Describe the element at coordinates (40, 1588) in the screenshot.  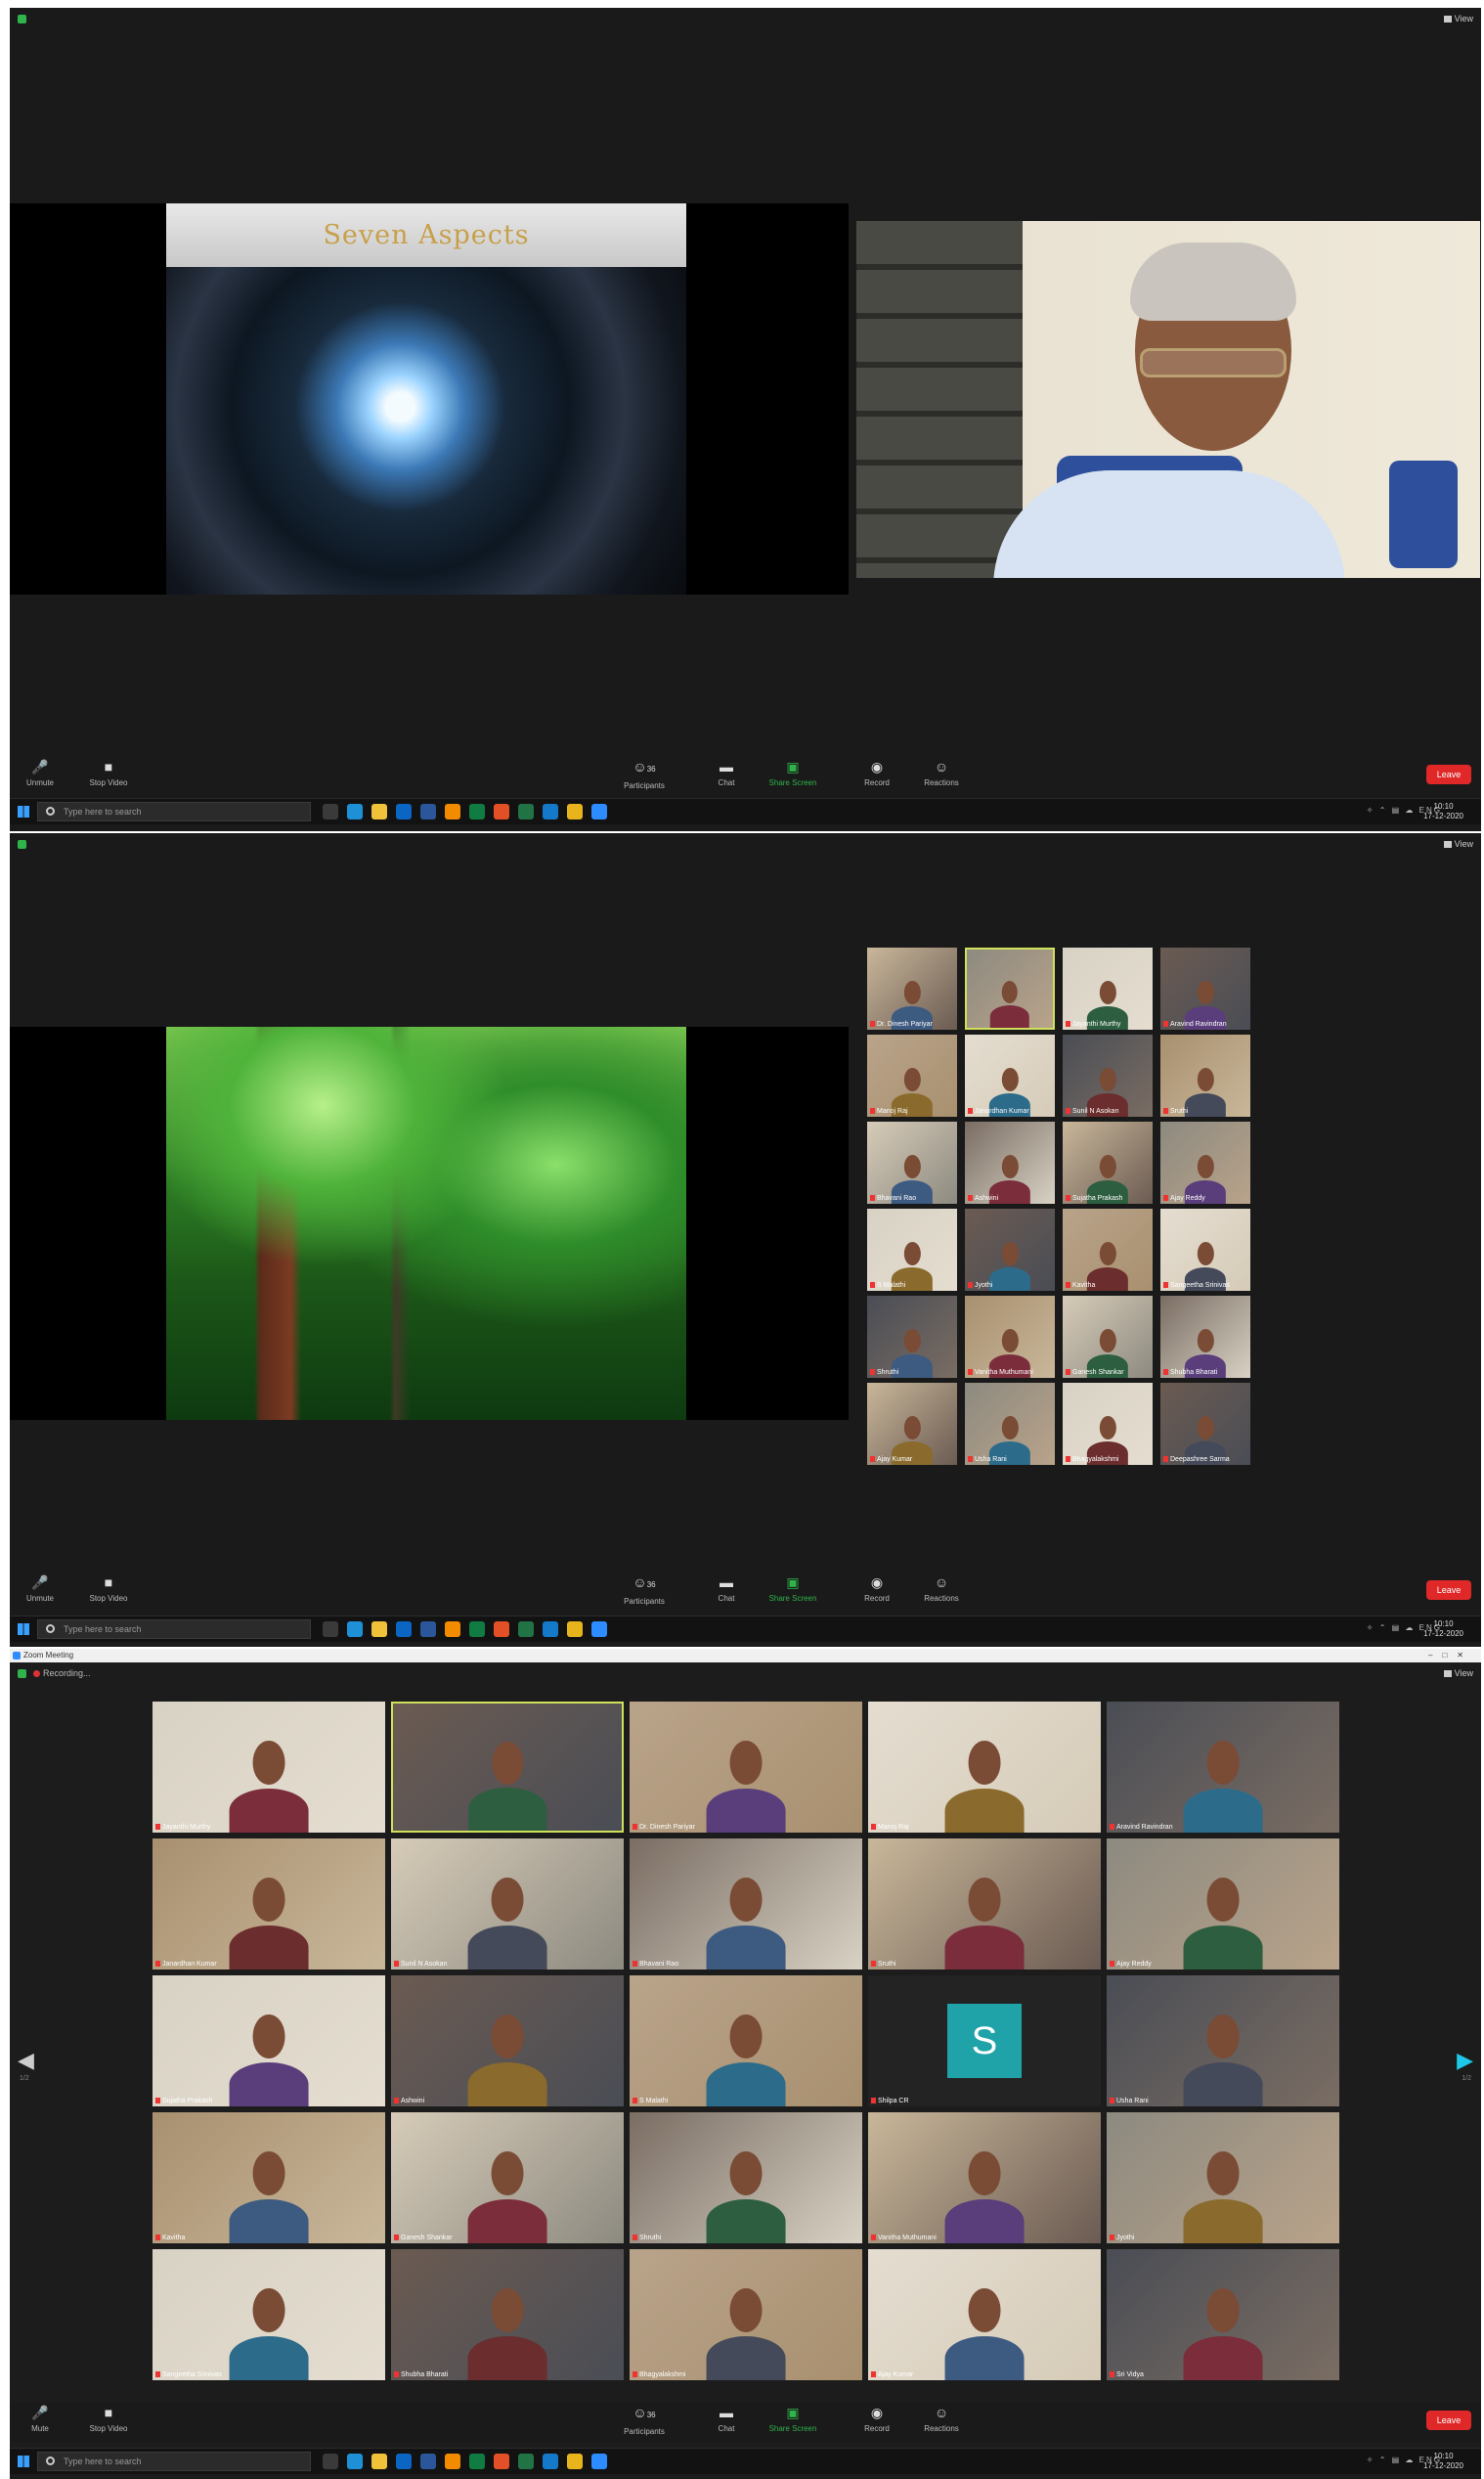
I see `mute-button: 🎤 Unmute` at that location.